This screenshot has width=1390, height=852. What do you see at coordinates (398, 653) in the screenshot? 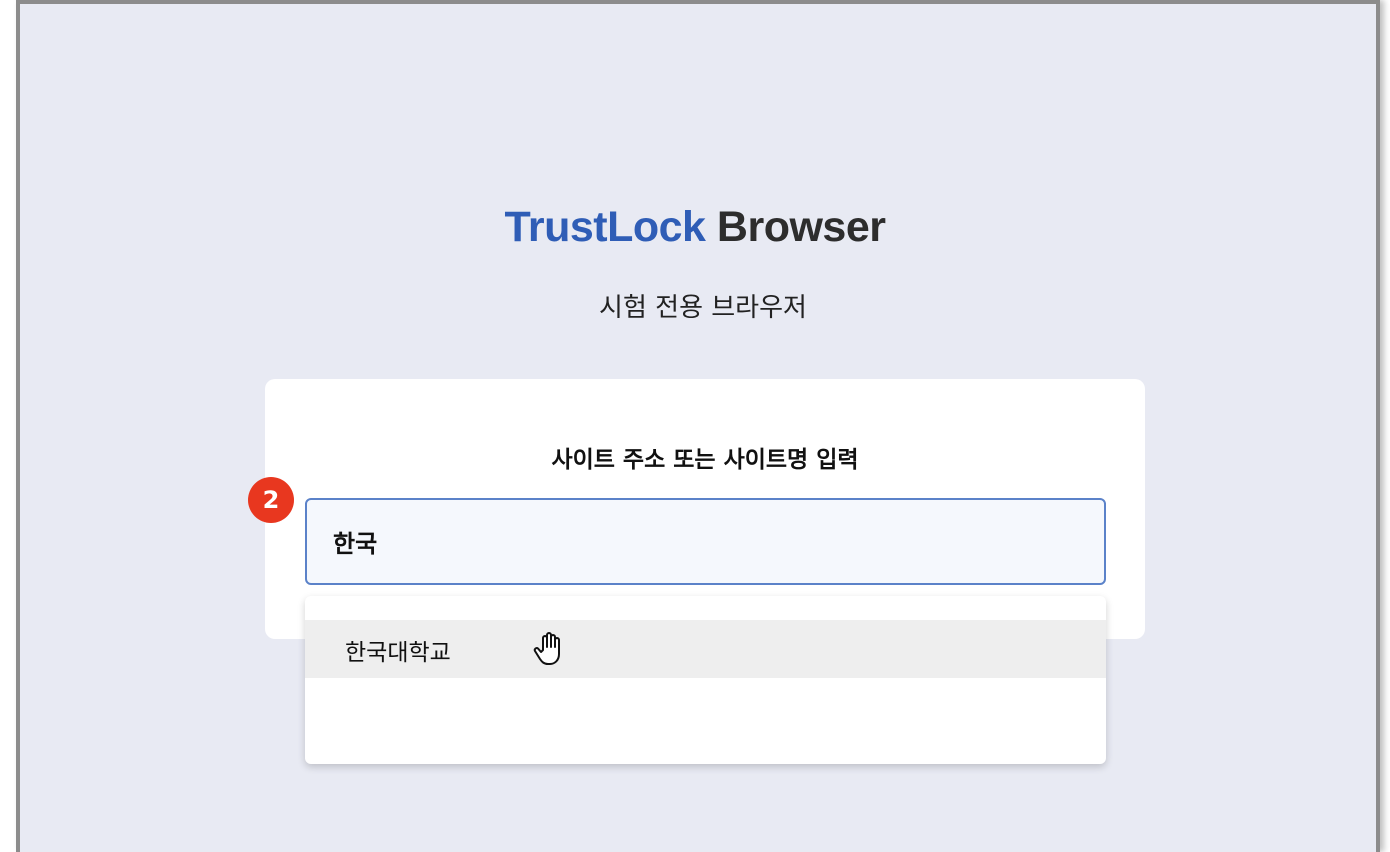
I see `suggestion-label: 한국대학교` at bounding box center [398, 653].